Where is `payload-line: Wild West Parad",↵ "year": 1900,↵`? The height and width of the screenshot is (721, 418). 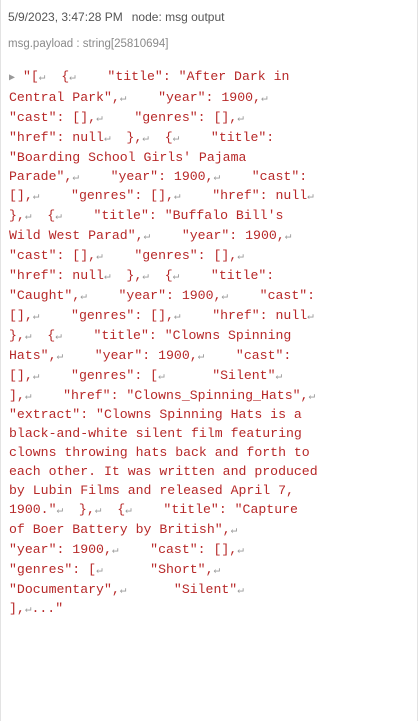
payload-line: Wild West Parad",↵ "year": 1900,↵ is located at coordinates (150, 236).